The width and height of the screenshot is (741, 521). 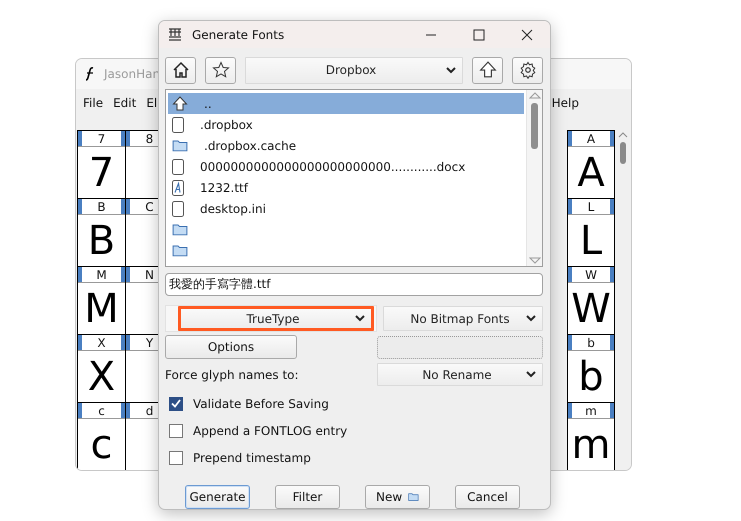 I want to click on file-row: 1232.ttf, so click(x=346, y=187).